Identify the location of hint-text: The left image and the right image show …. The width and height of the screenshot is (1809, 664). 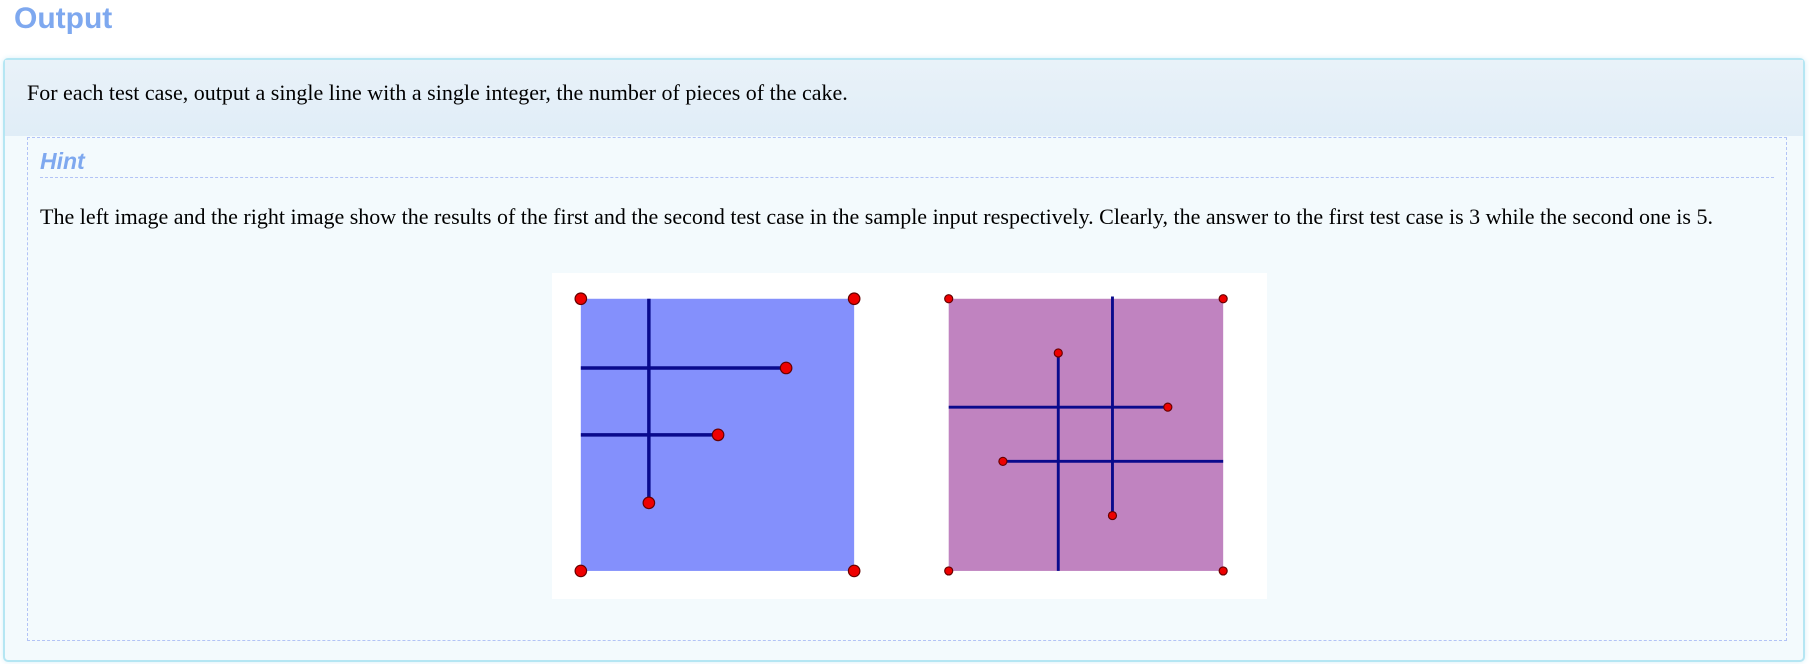
(876, 216).